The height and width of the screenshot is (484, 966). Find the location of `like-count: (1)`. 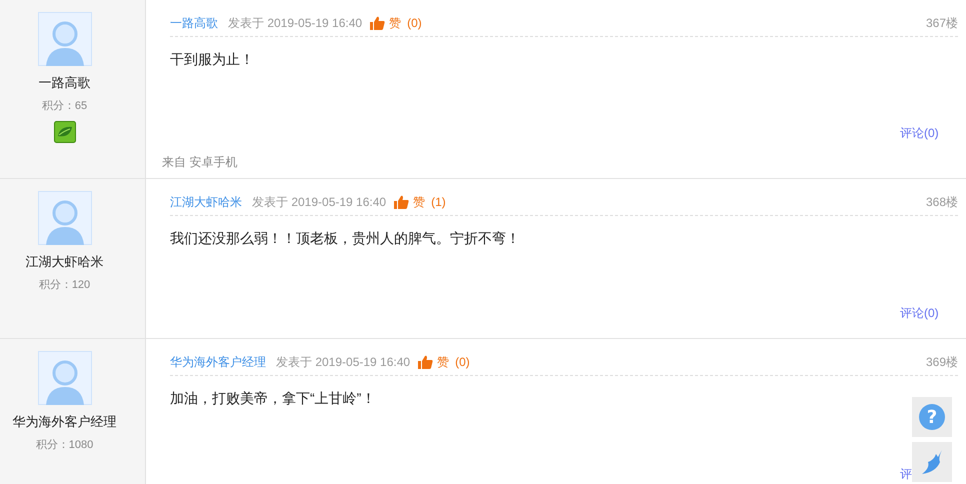

like-count: (1) is located at coordinates (438, 202).